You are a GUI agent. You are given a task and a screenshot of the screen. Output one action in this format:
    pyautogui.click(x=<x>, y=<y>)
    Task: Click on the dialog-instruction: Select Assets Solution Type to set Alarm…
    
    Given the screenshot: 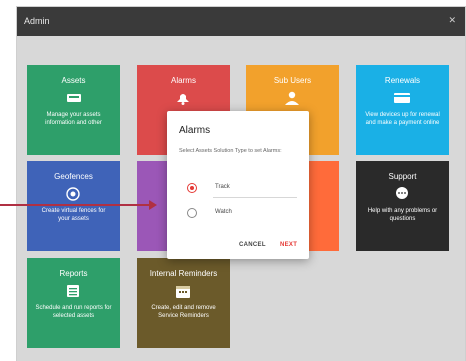 What is the action you would take?
    pyautogui.click(x=230, y=151)
    